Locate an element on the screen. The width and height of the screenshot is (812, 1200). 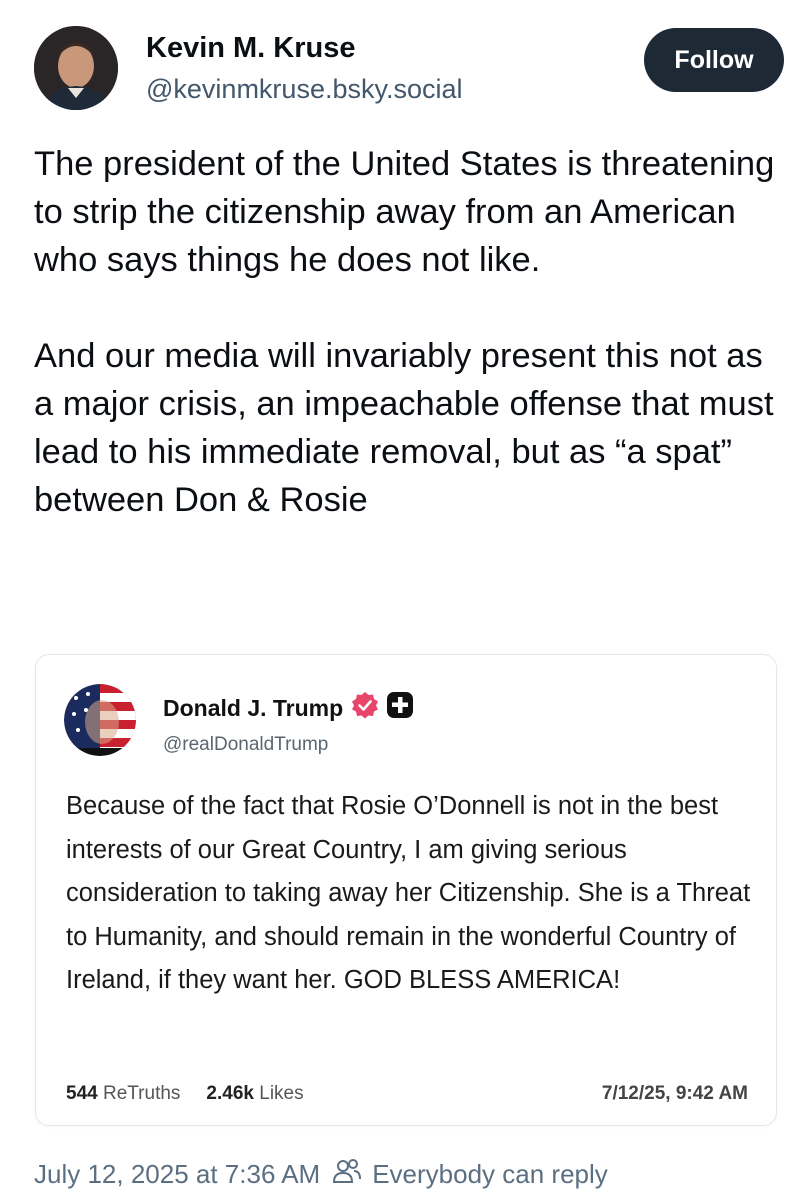
retruths-count: 544 is located at coordinates (82, 1093).